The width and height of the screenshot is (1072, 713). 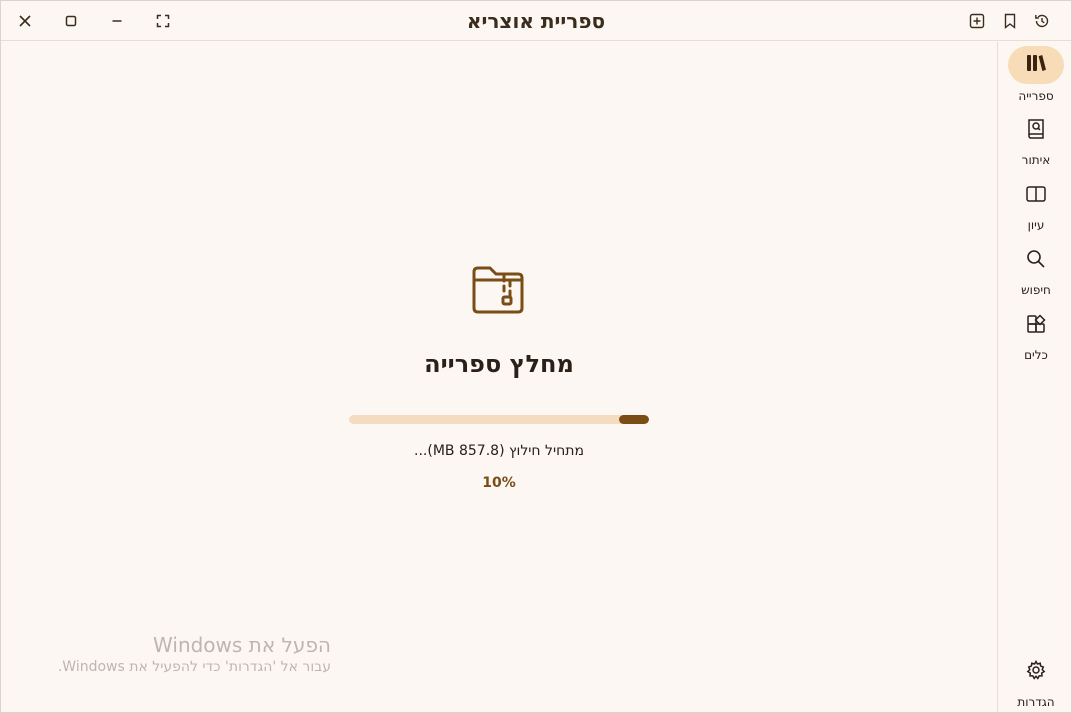 I want to click on watermark-subtitle: עבור אל 'הגדרות' כדי להפעיל את Windows., so click(x=194, y=667).